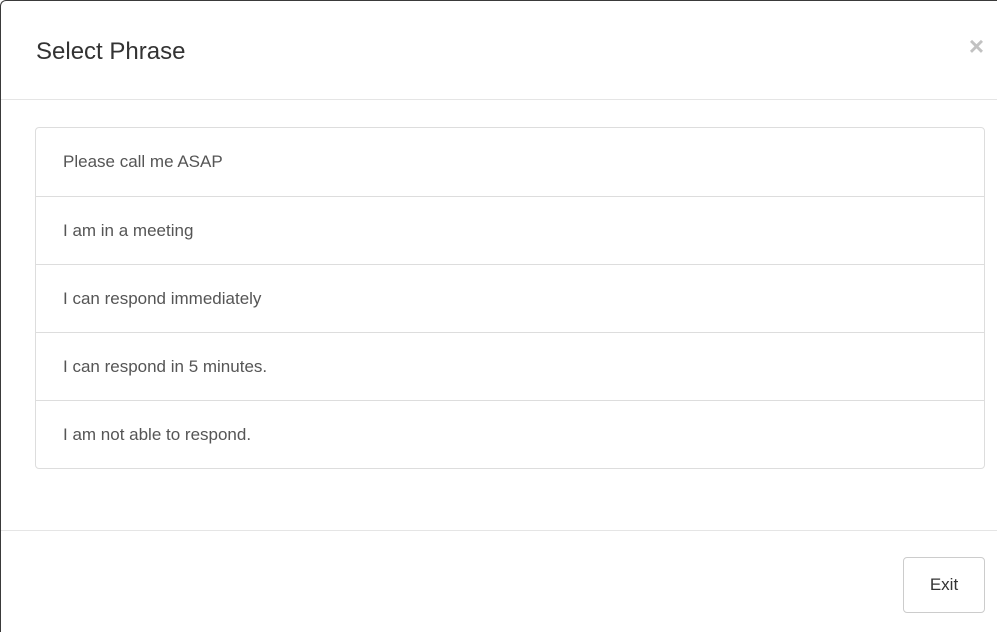  Describe the element at coordinates (510, 162) in the screenshot. I see `phrase-item-call-me-asap: Please call me ASAP` at that location.